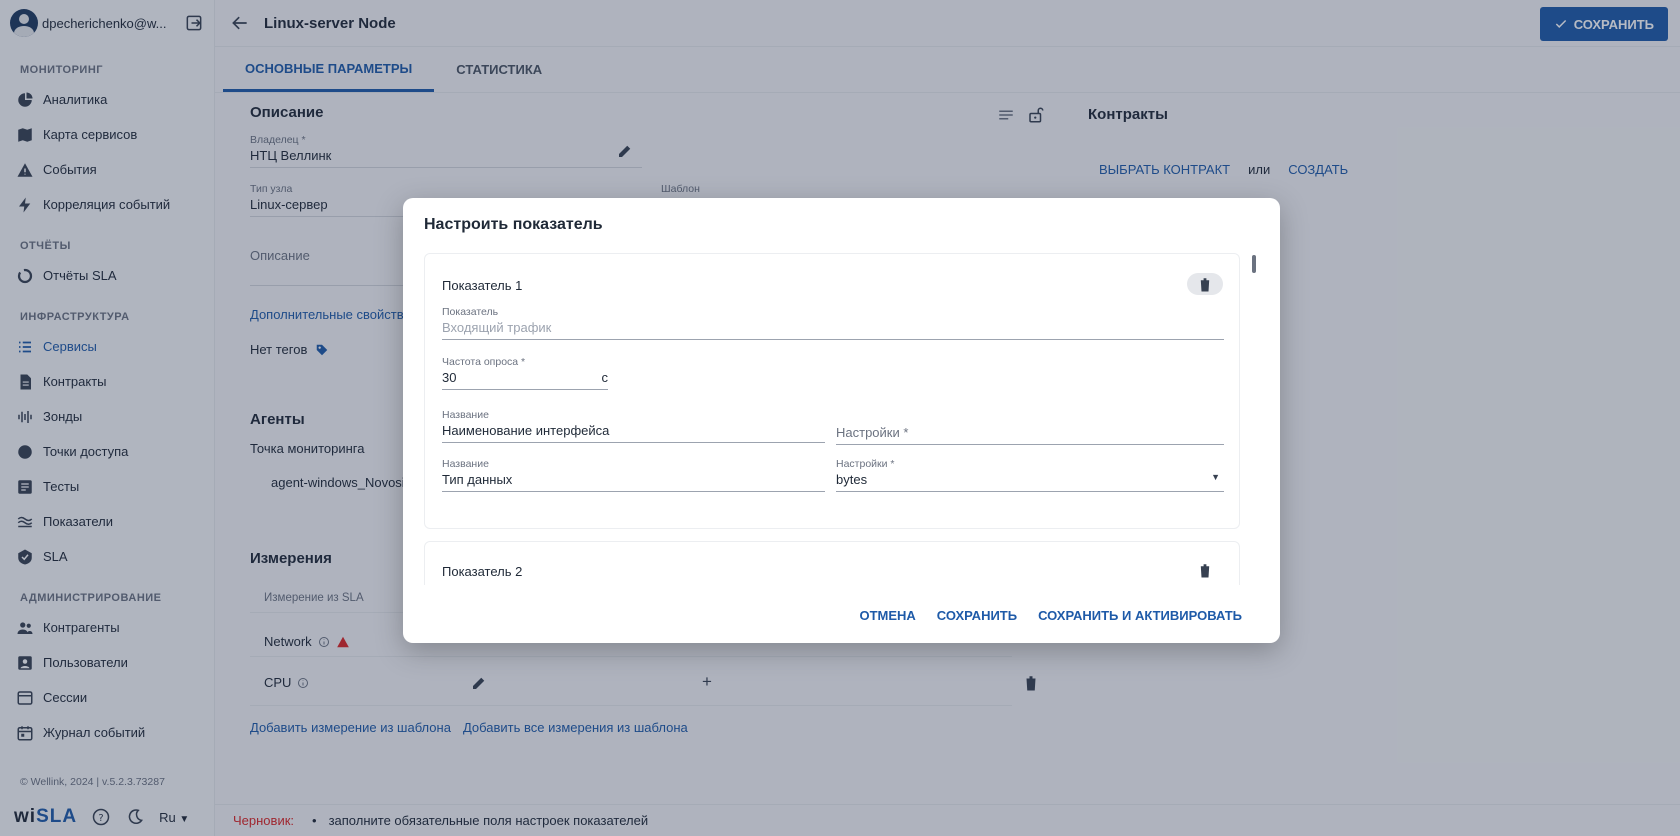 Image resolution: width=1680 pixels, height=836 pixels. Describe the element at coordinates (832, 563) in the screenshot. I see `metric-card-2: Показатель 2` at that location.